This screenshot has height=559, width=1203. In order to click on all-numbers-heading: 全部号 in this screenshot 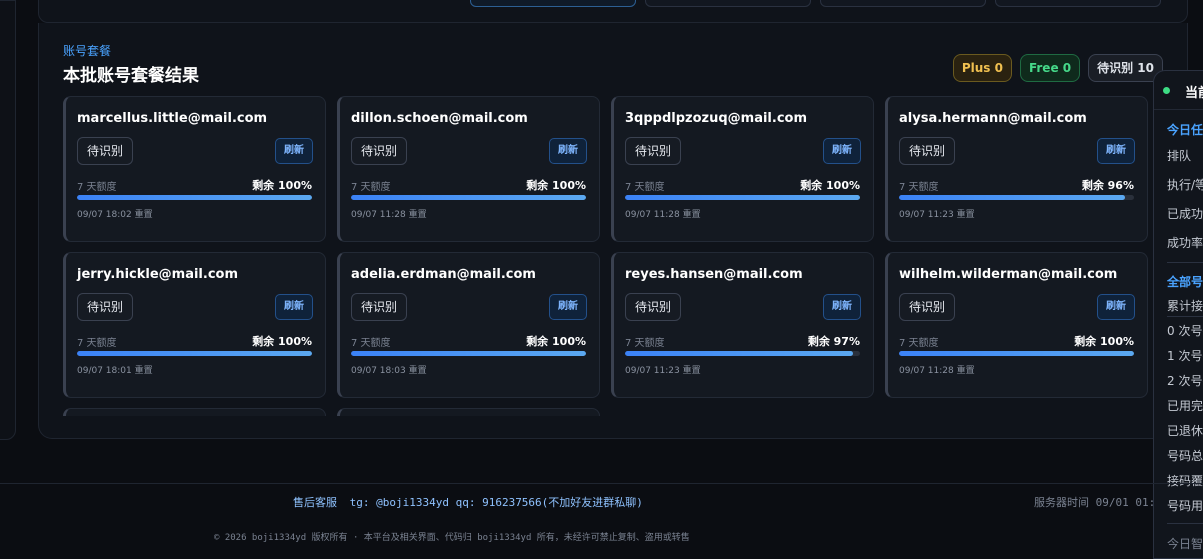, I will do `click(1185, 282)`.